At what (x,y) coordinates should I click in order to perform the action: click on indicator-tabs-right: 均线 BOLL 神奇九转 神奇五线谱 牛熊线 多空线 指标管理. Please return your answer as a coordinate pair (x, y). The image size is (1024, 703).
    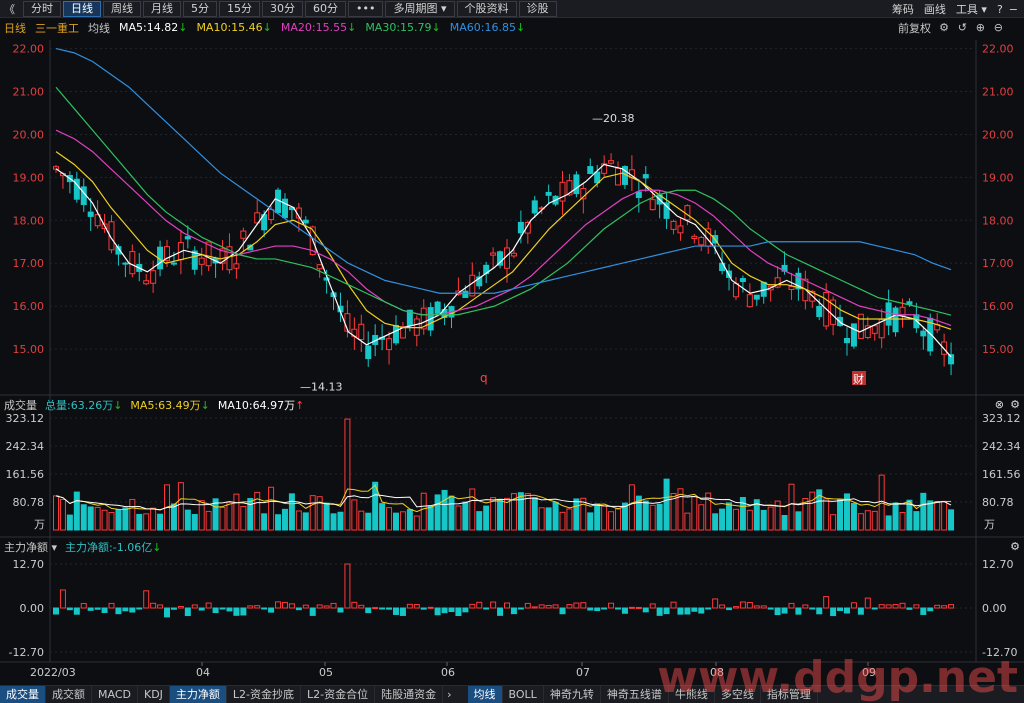
    Looking at the image, I should click on (642, 694).